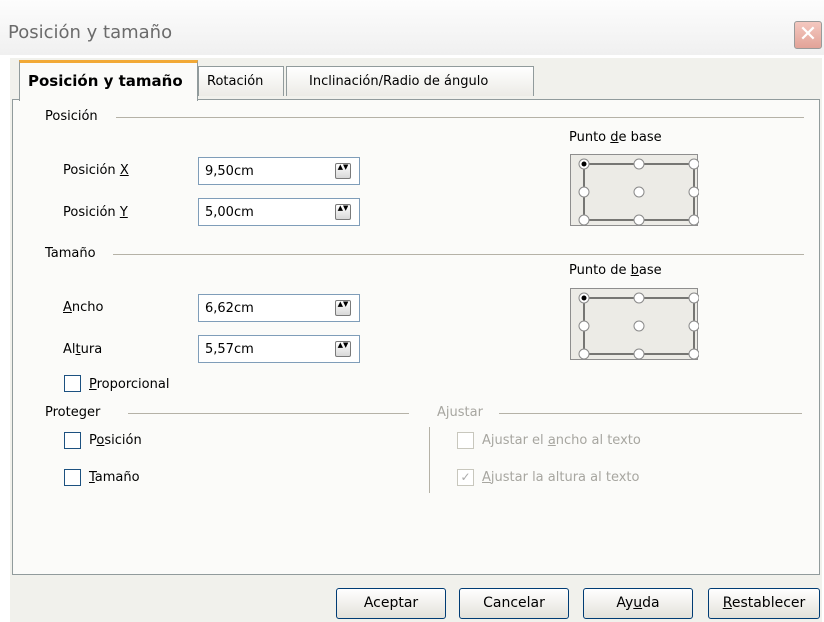  Describe the element at coordinates (561, 440) in the screenshot. I see `fit-width-label: Ajustar el ancho al texto` at that location.